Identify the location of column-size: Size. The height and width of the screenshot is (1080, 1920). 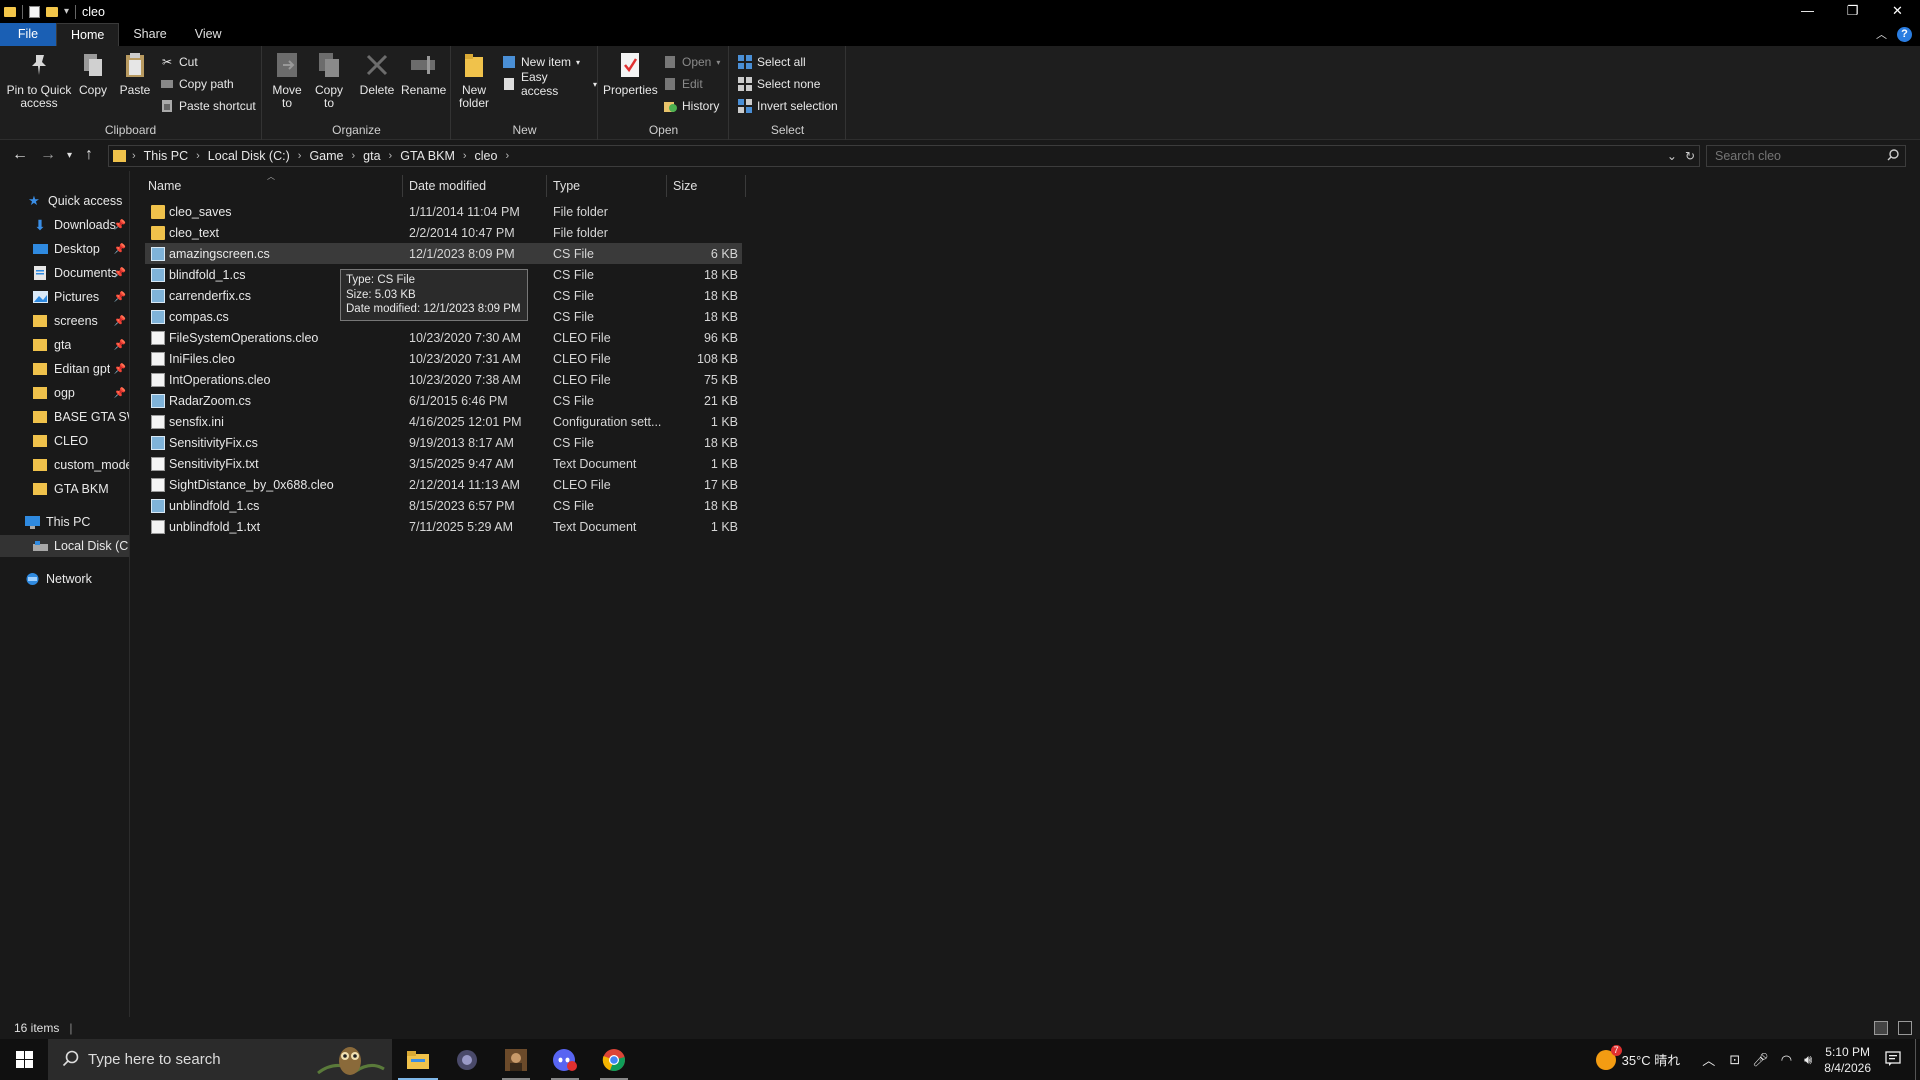
(685, 186).